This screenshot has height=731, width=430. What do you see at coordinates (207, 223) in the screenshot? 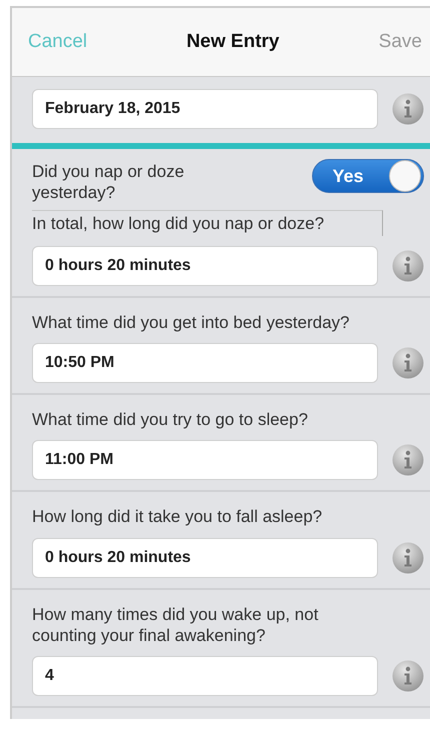
I see `question-text: In total, how long did you nap or doze?` at bounding box center [207, 223].